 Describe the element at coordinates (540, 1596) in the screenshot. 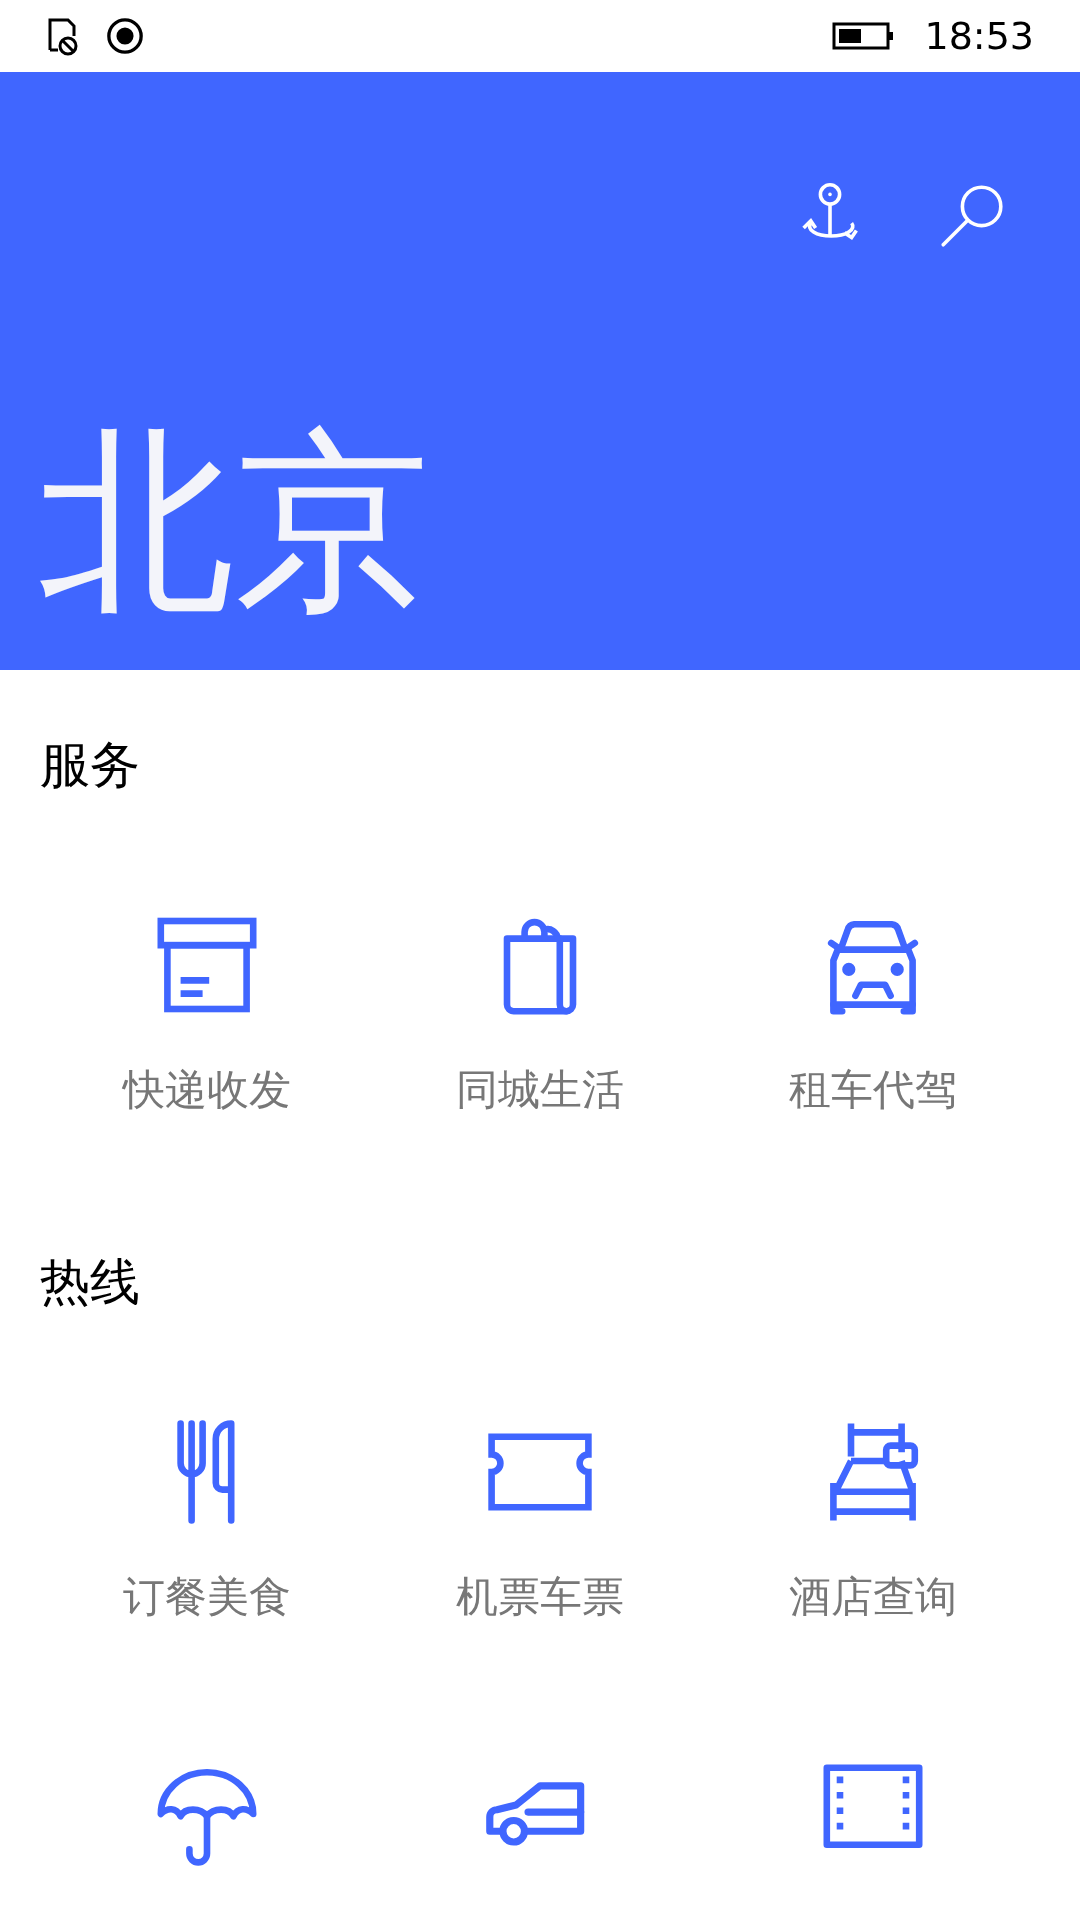

I see `service-label: 机票车票` at that location.